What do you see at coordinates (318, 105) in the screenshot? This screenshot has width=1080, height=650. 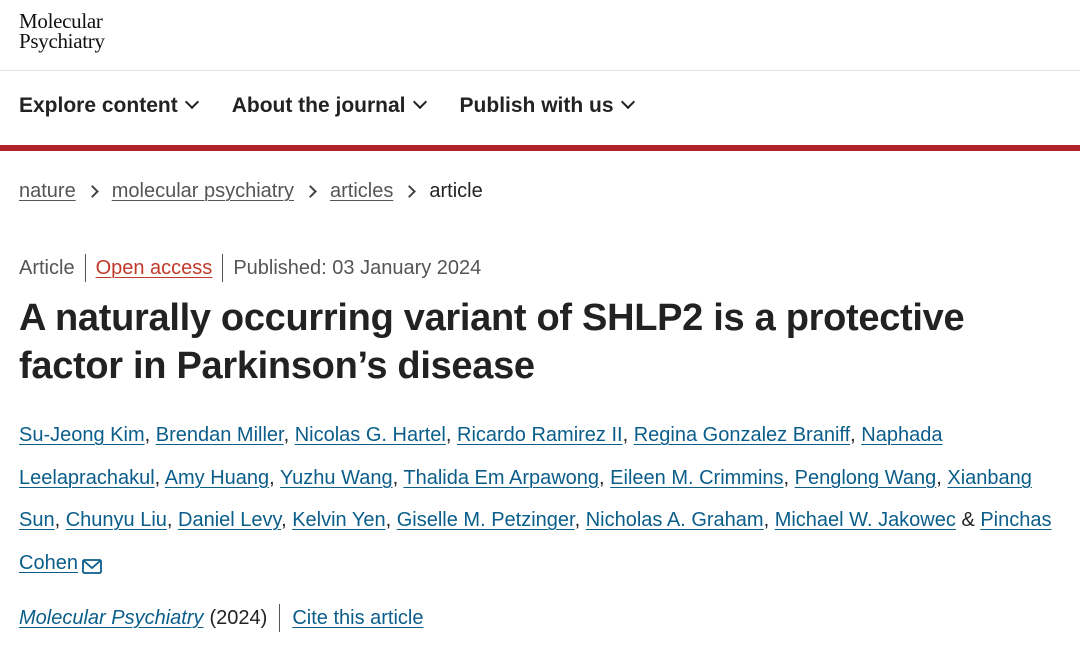 I see `nav-label: About the journal` at bounding box center [318, 105].